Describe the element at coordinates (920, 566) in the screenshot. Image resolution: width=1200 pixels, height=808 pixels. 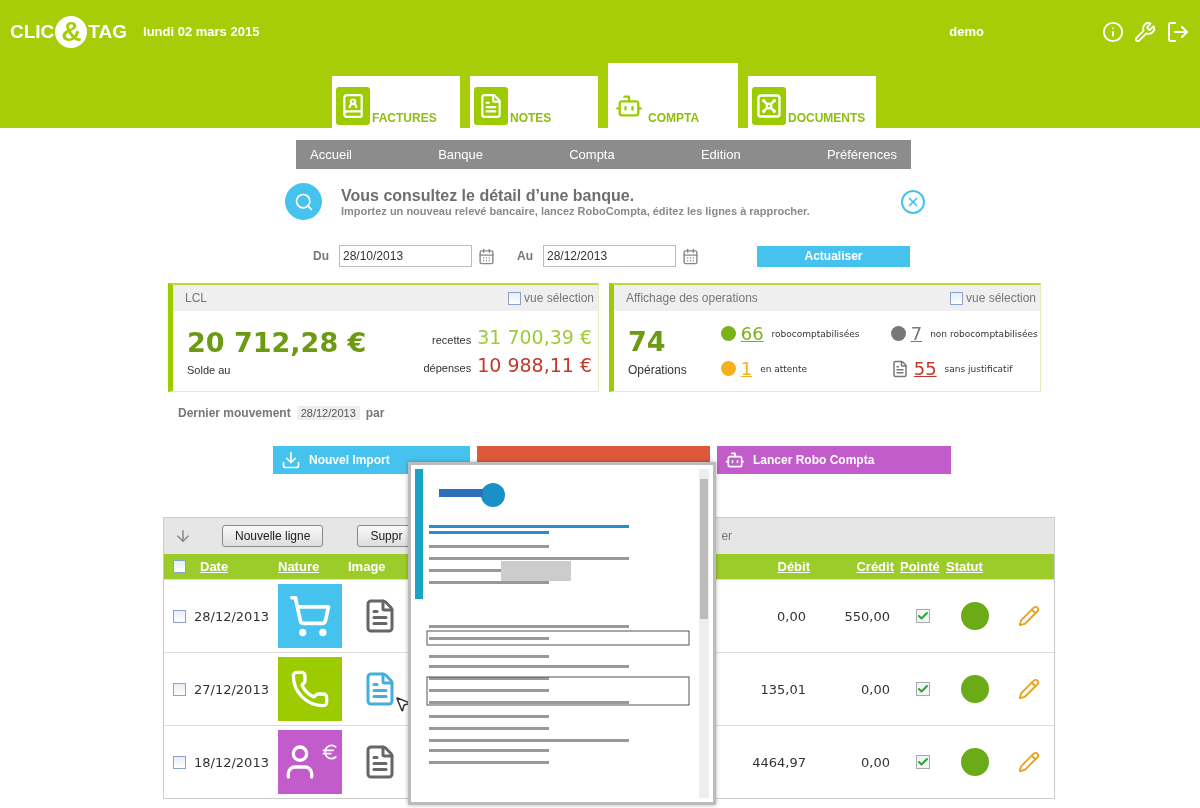
I see `column-header: Pointé` at that location.